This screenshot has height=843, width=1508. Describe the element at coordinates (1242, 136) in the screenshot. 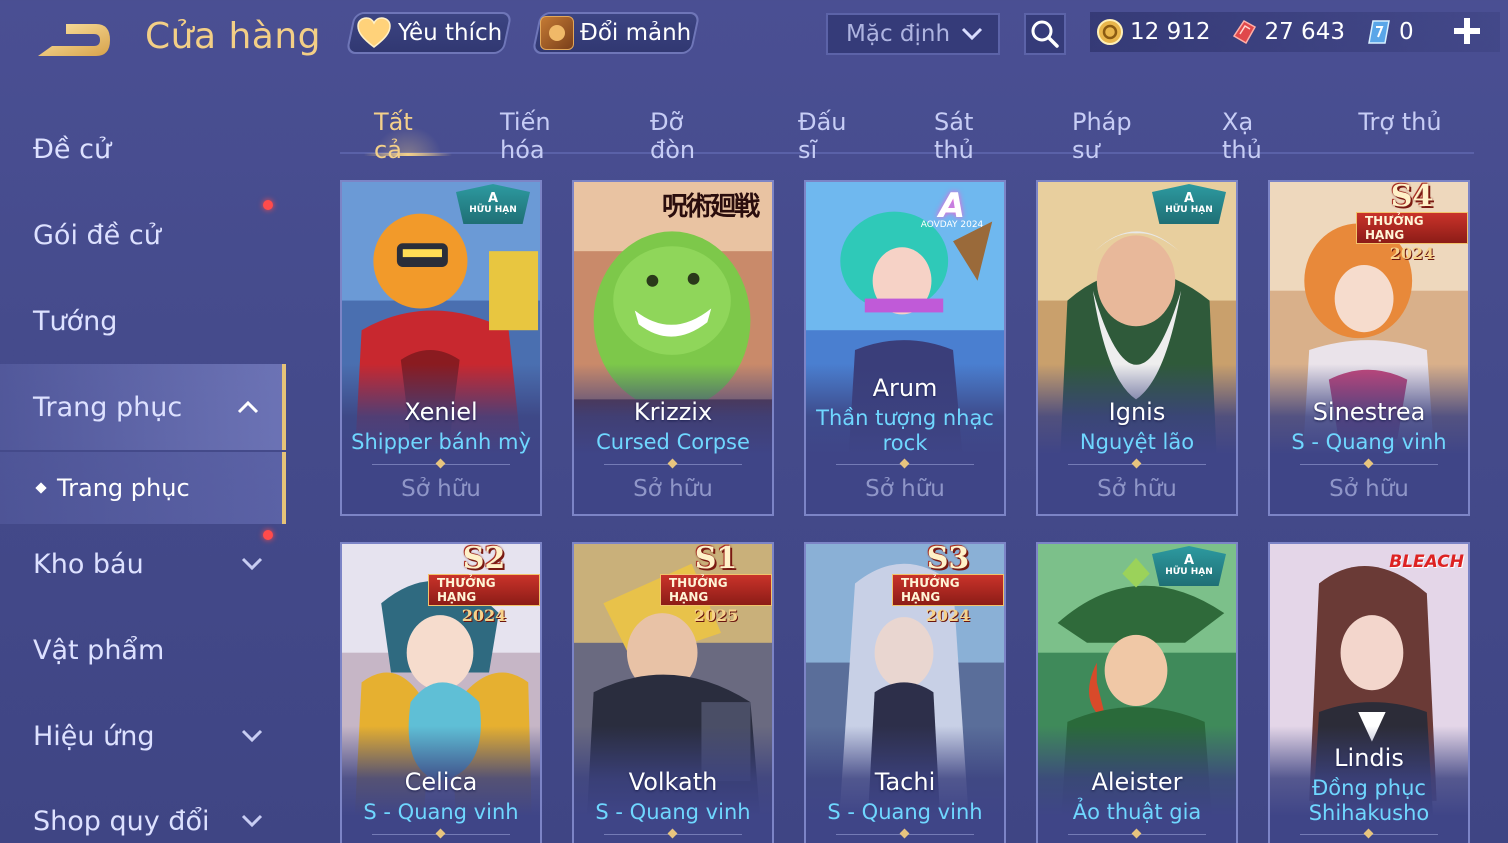

I see `tab-label: Xạ thủ` at that location.